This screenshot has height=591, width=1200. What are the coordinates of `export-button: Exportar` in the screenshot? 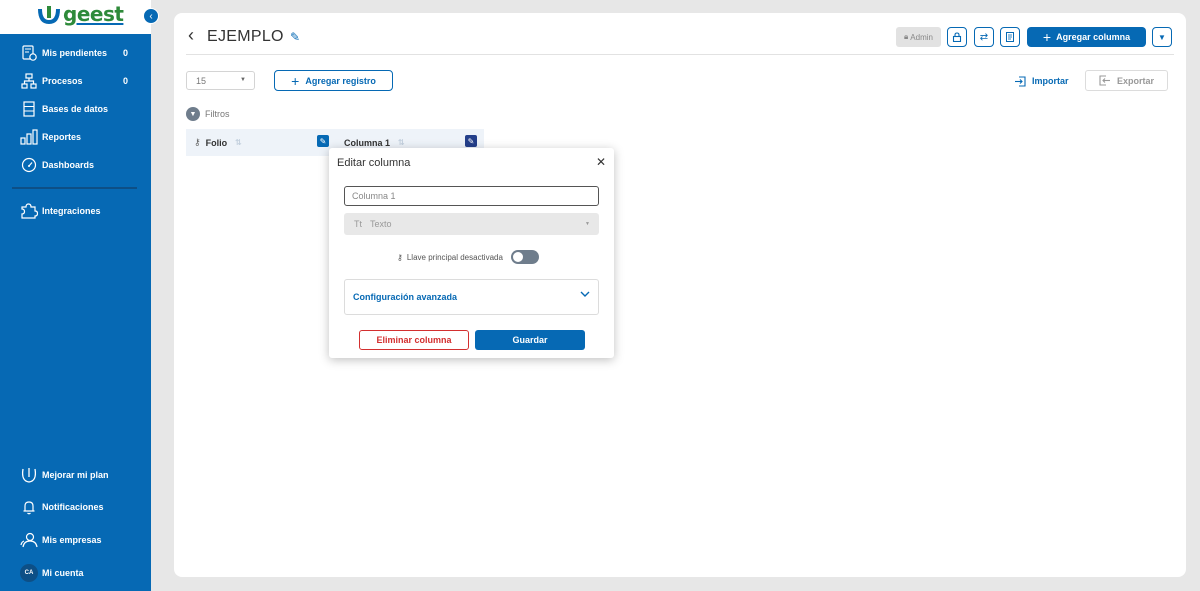 It's located at (1126, 80).